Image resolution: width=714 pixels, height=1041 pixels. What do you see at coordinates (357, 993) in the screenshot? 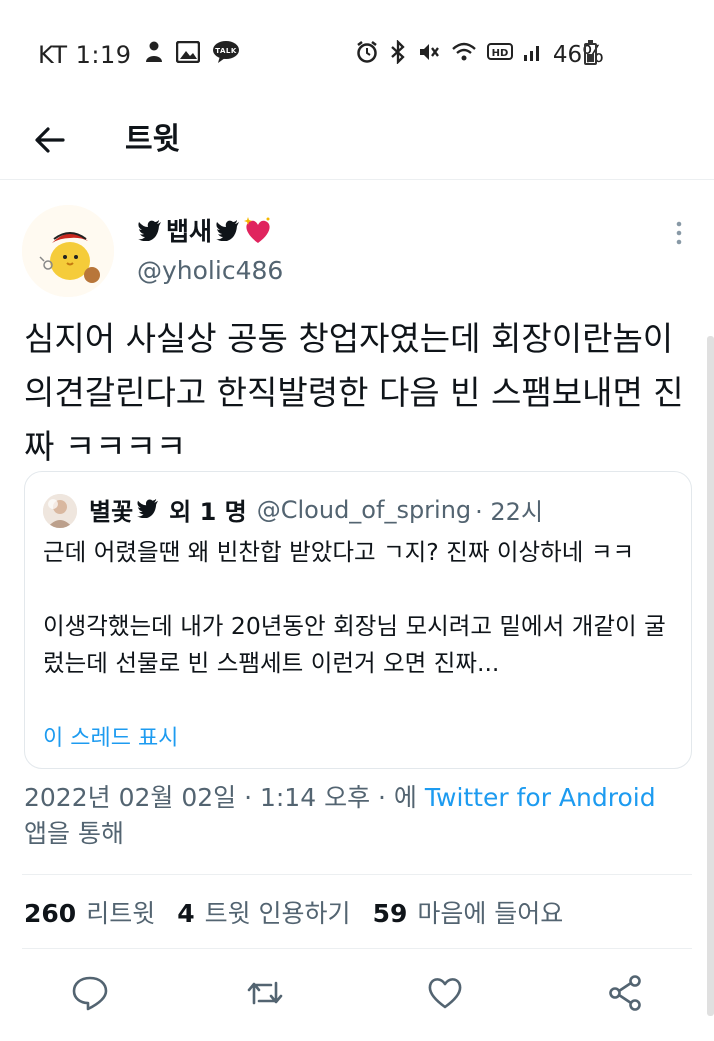
I see `action-bar` at bounding box center [357, 993].